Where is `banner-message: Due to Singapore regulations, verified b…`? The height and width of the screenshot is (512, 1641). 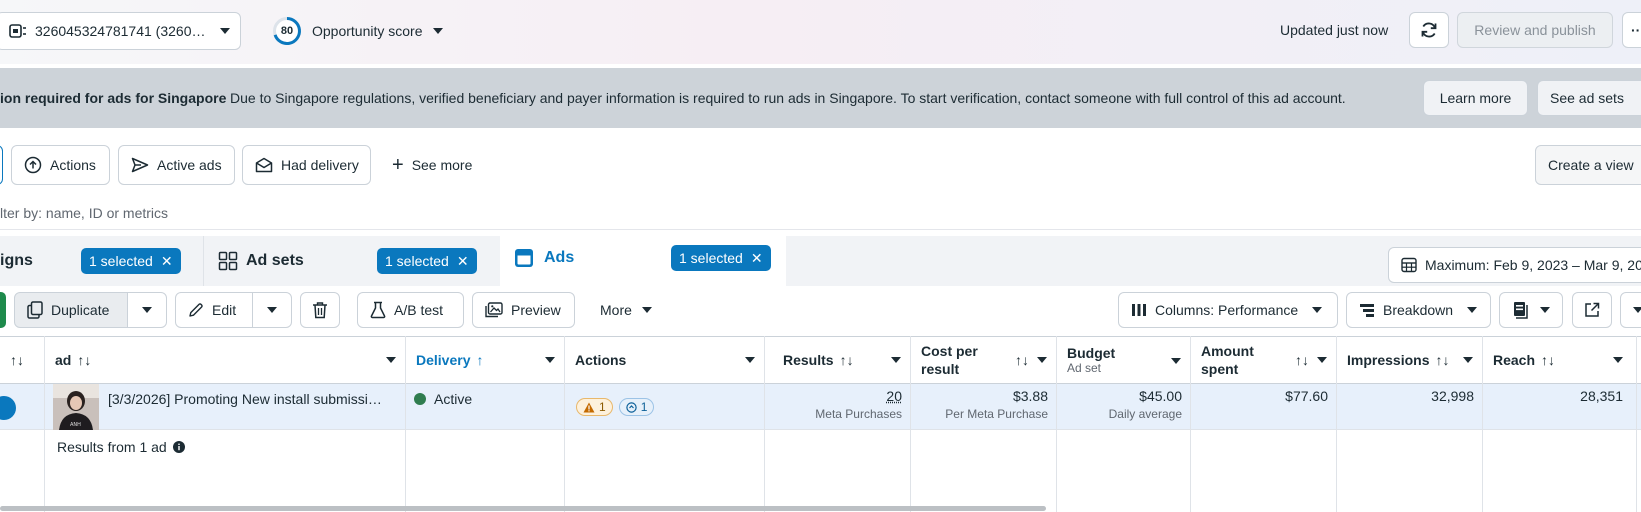
banner-message: Due to Singapore regulations, verified b… is located at coordinates (788, 98).